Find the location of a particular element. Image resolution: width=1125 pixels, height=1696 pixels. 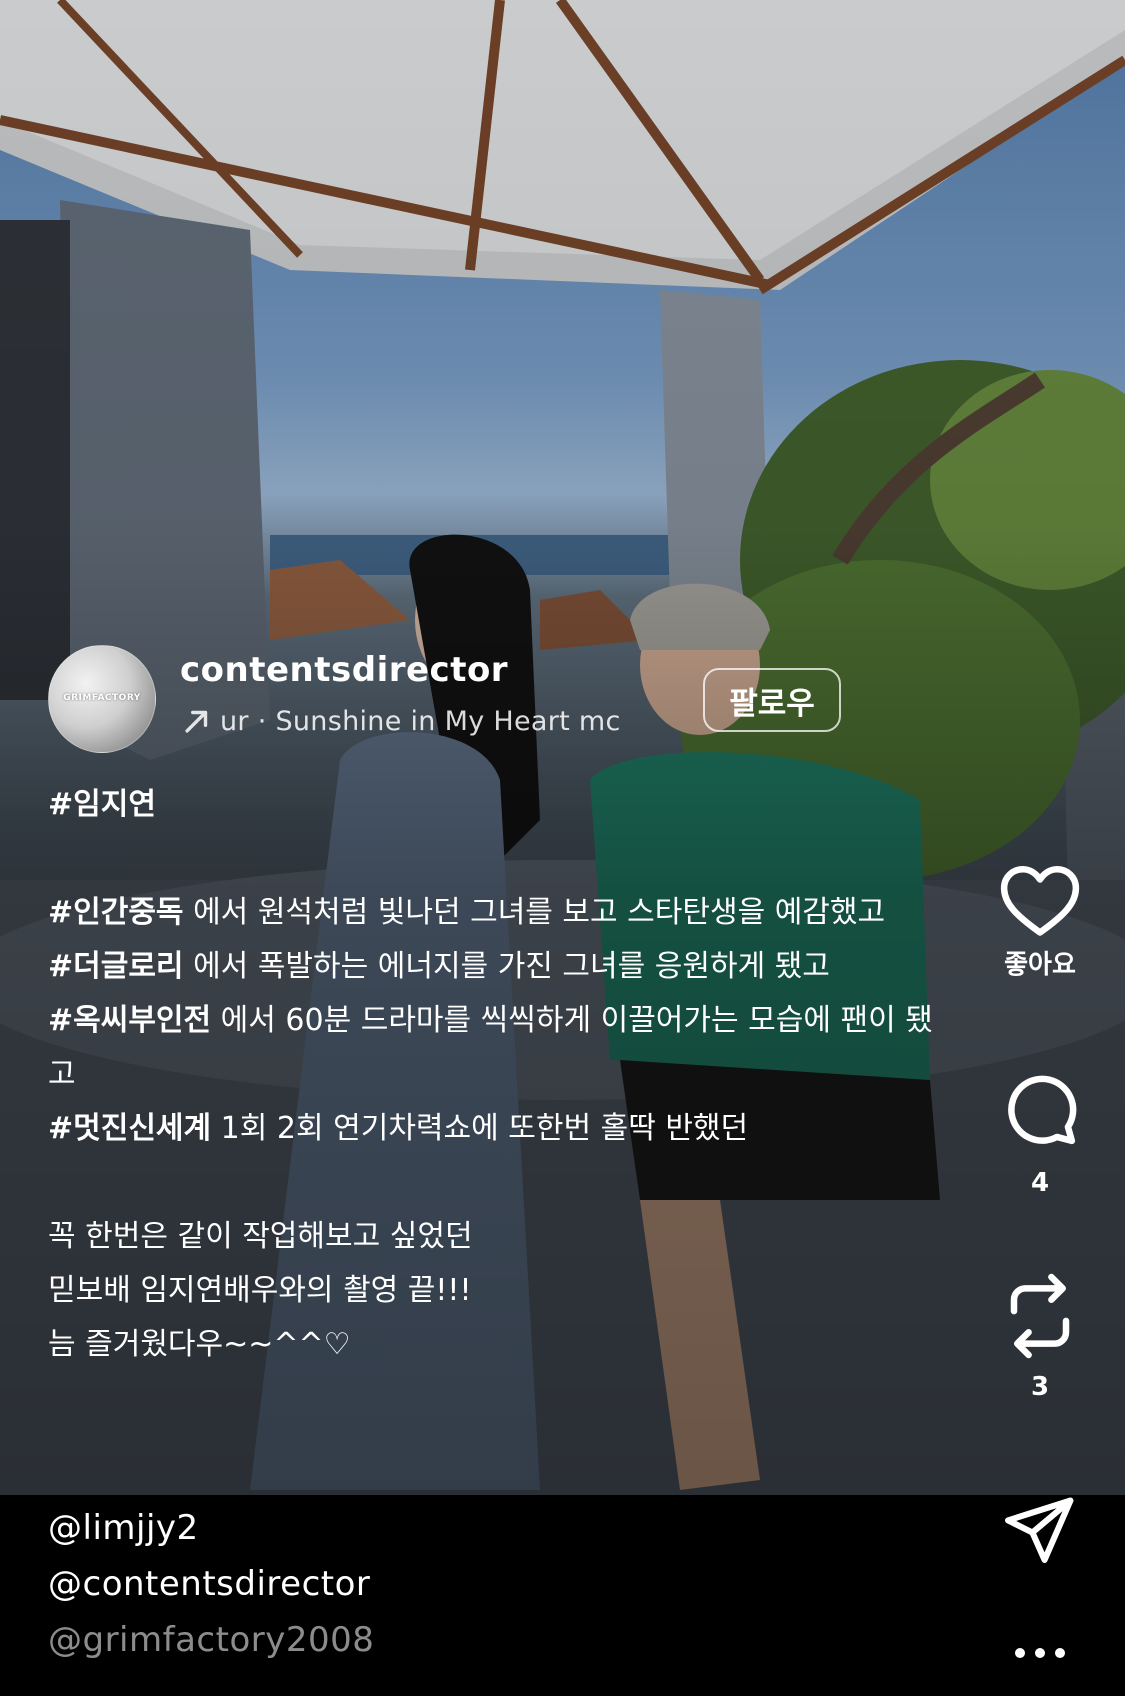

repost-button: 3 is located at coordinates (1040, 1337).